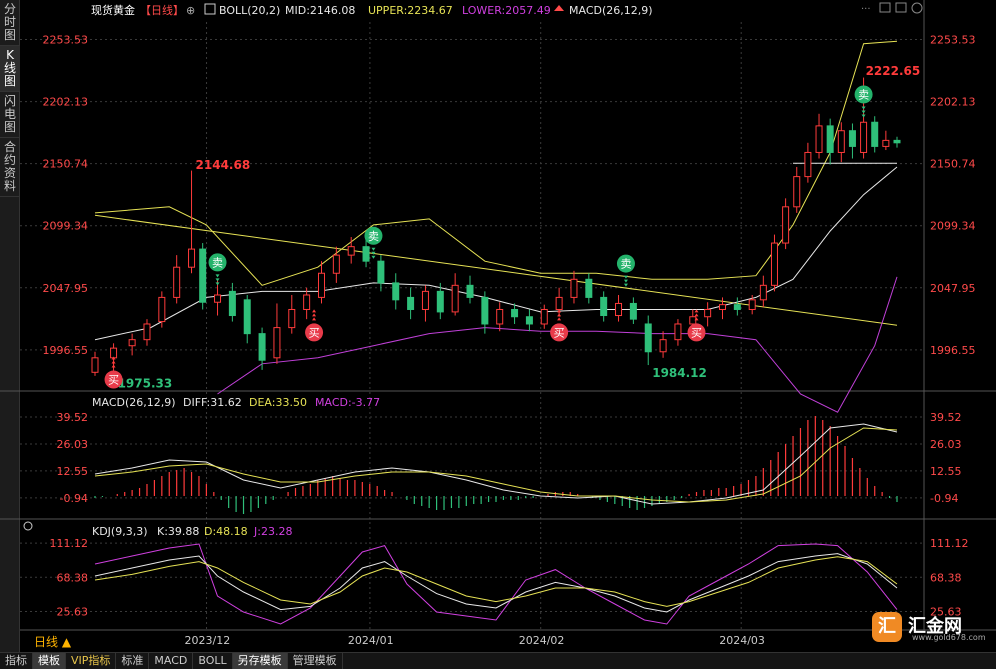 This screenshot has width=996, height=669. I want to click on price-tick-right: 2253.53, so click(953, 39).